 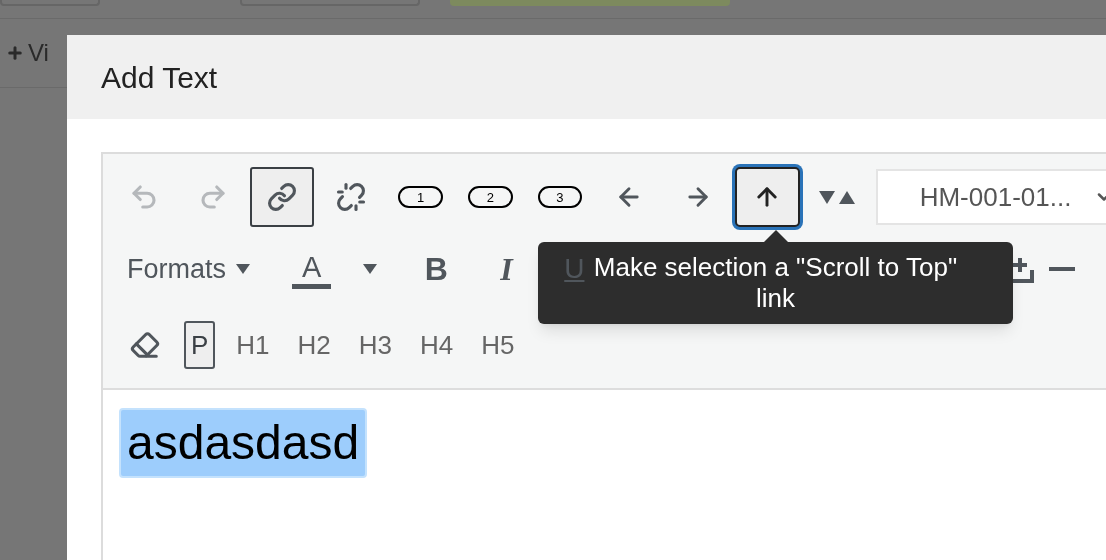 I want to click on editor-text: asdasdasd, so click(x=243, y=443).